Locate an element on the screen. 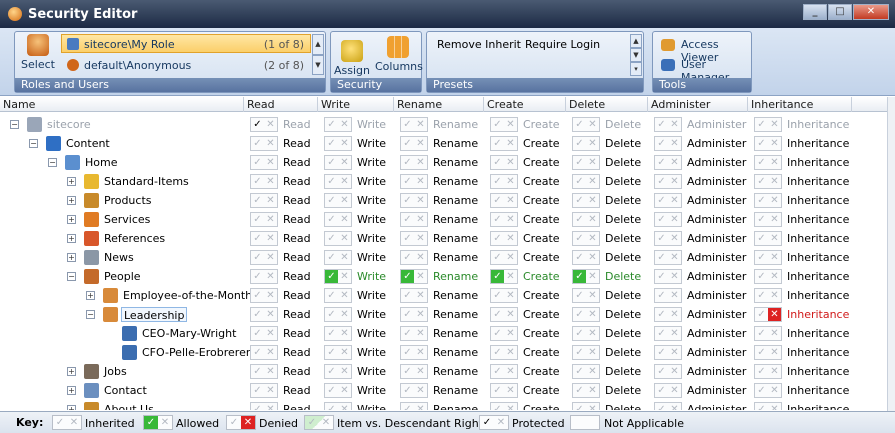 This screenshot has width=895, height=433. user-scroll-up-button: ▲ is located at coordinates (318, 44).